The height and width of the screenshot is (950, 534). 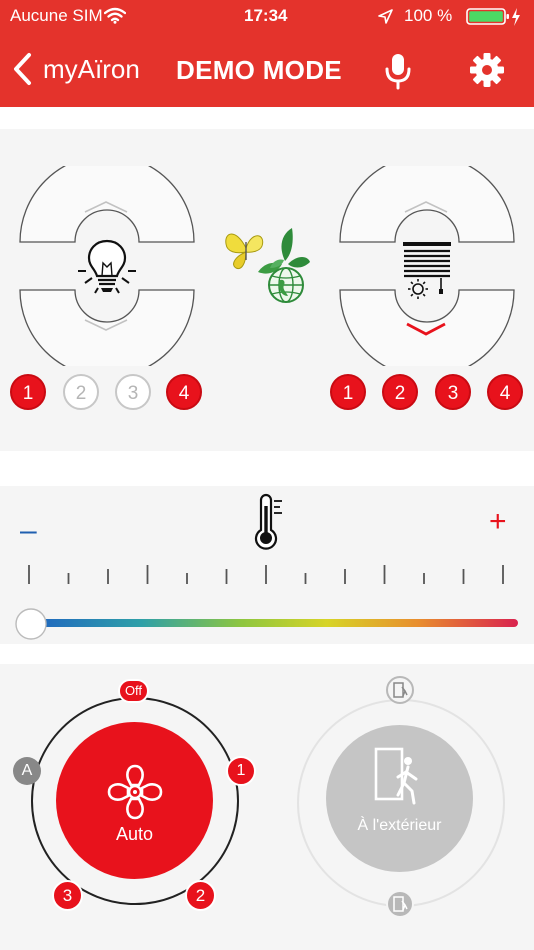 What do you see at coordinates (427, 270) in the screenshot?
I see `blinds-icon` at bounding box center [427, 270].